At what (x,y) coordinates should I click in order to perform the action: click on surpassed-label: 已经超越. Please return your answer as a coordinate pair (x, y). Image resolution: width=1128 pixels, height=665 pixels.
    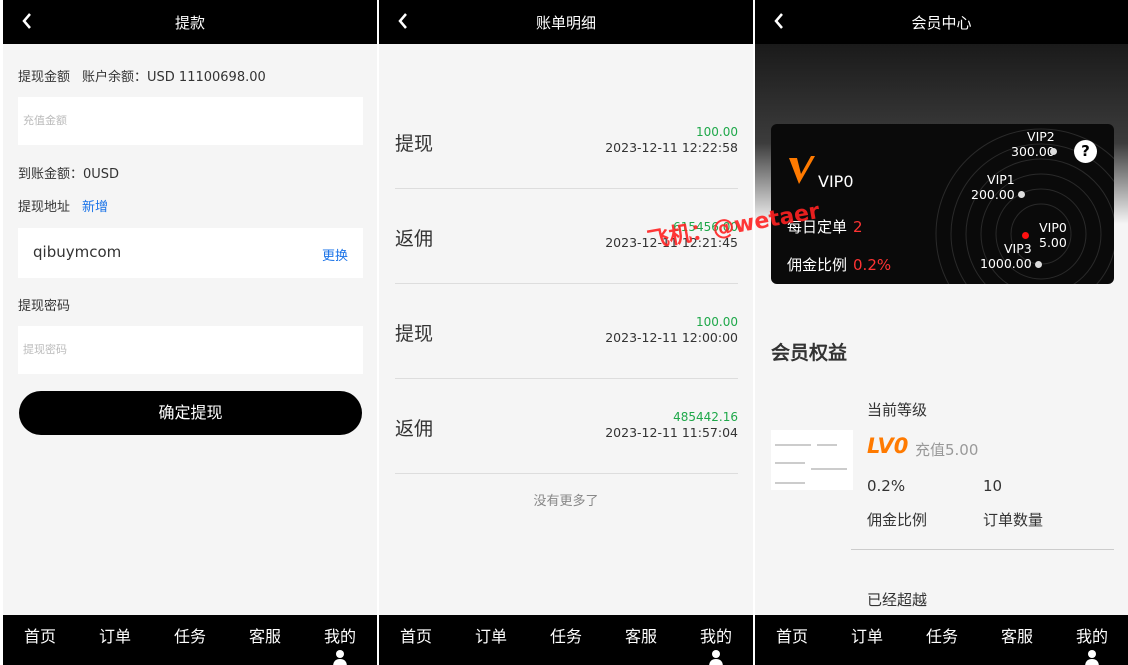
    Looking at the image, I should click on (897, 600).